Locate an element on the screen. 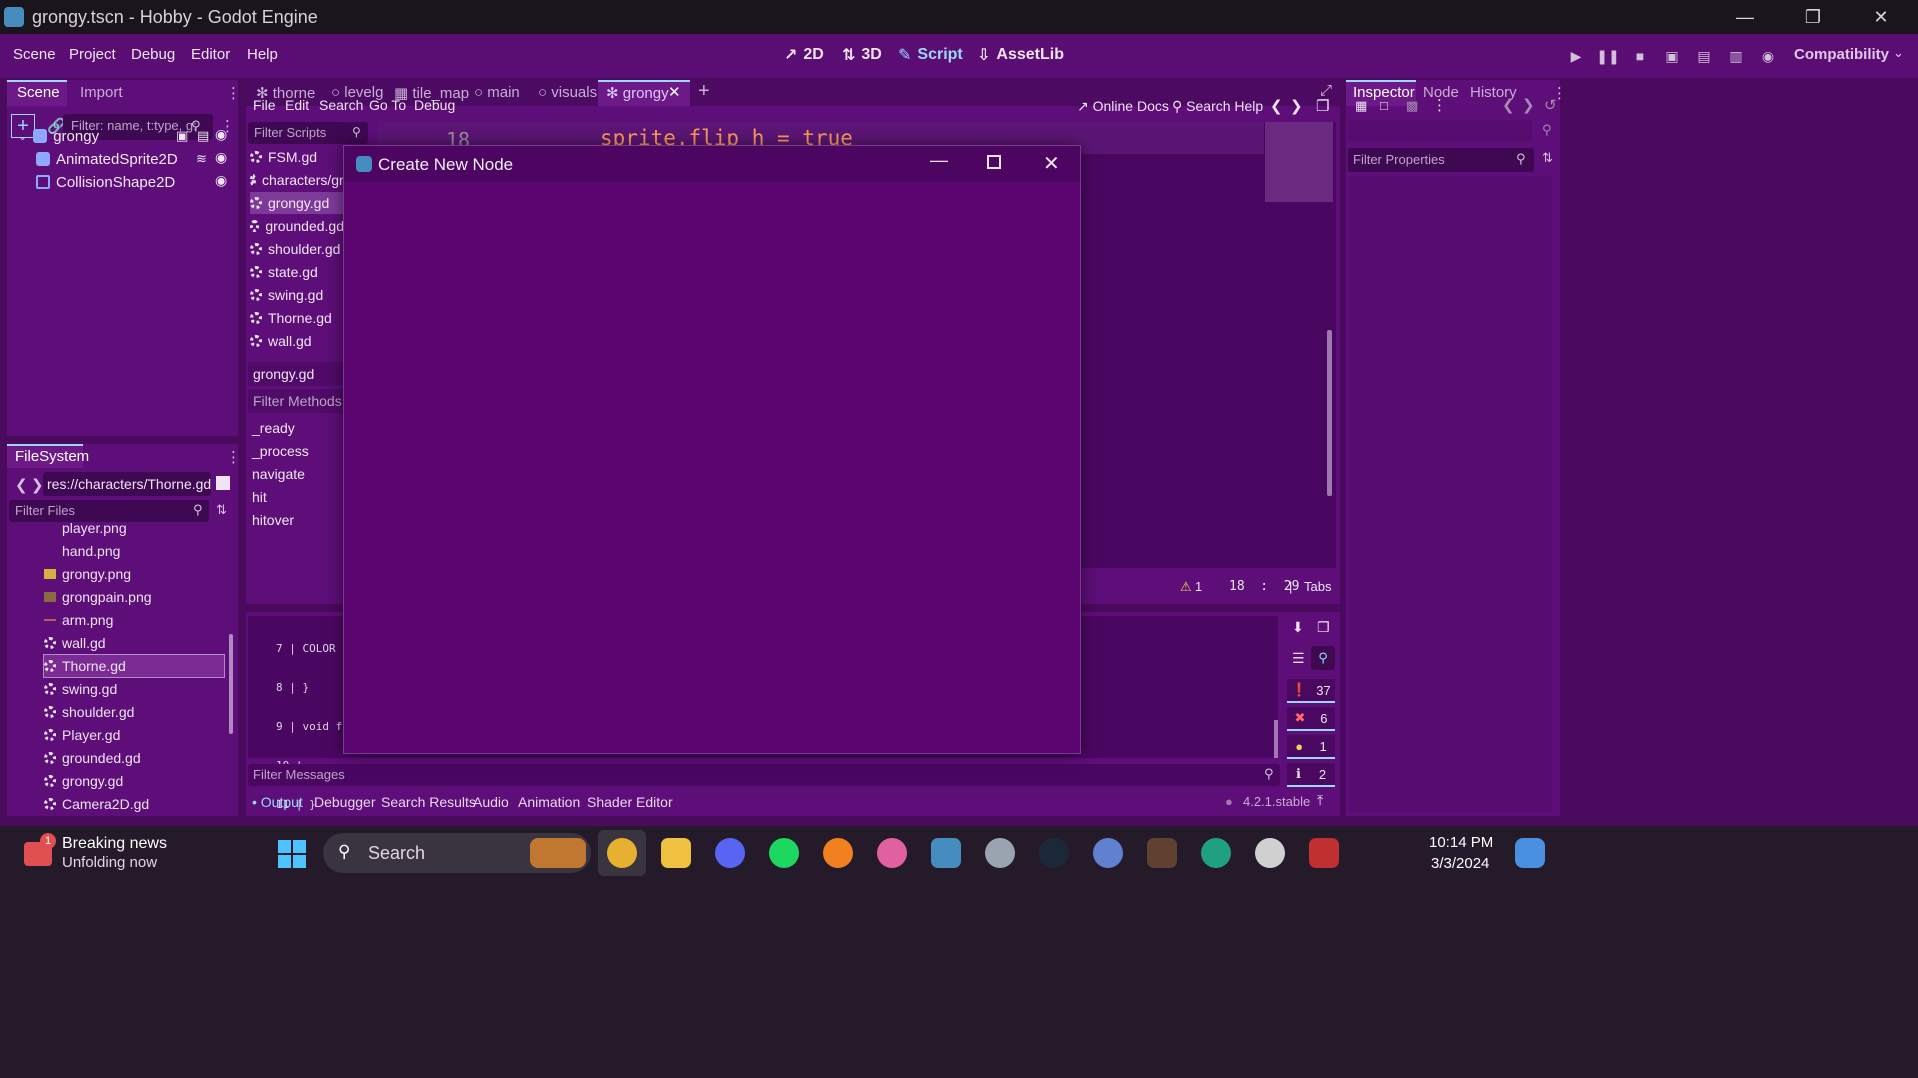 This screenshot has height=1078, width=1918. tree-node-collisionshape: CollisionShape2D is located at coordinates (105, 182).